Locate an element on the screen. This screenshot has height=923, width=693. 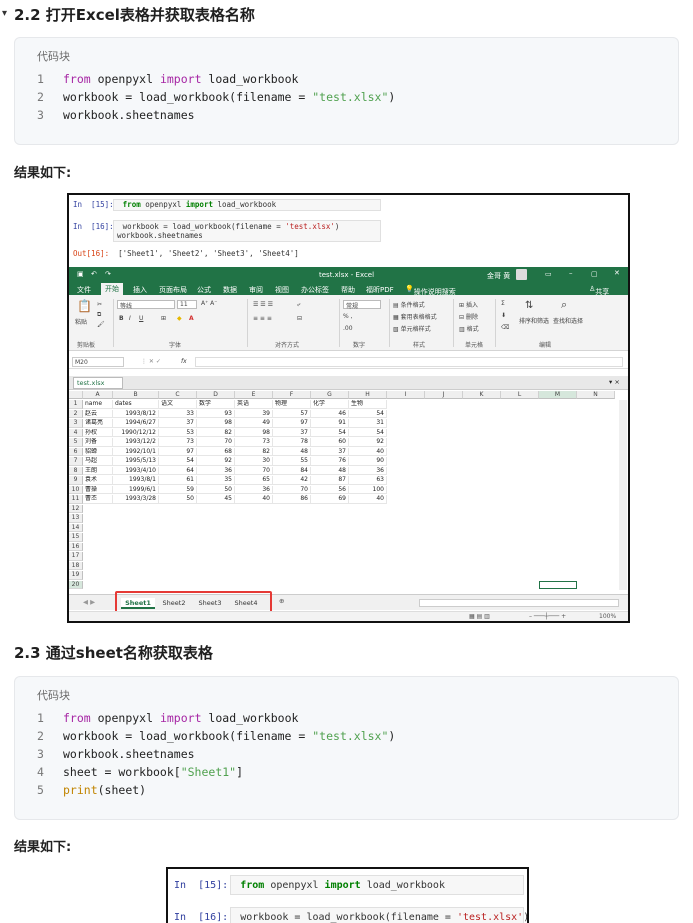
table-cell: 97 is located at coordinates (292, 423).